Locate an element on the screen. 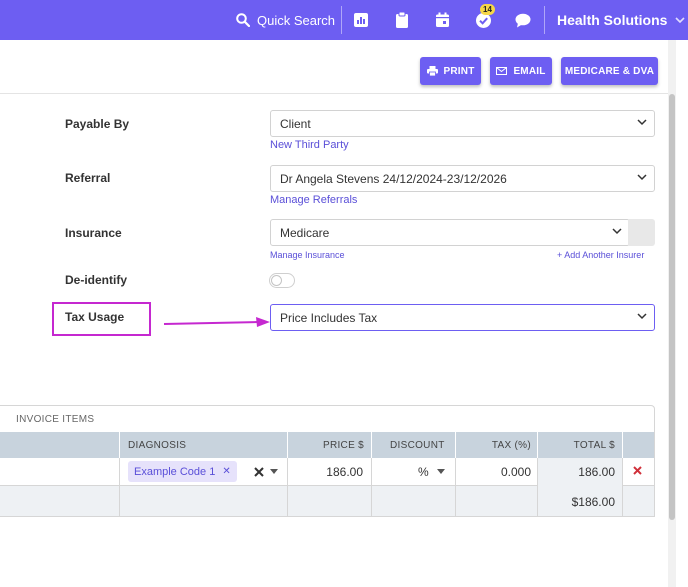 The image size is (688, 587). column-header-diagnosis: DIAGNOSIS is located at coordinates (157, 445).